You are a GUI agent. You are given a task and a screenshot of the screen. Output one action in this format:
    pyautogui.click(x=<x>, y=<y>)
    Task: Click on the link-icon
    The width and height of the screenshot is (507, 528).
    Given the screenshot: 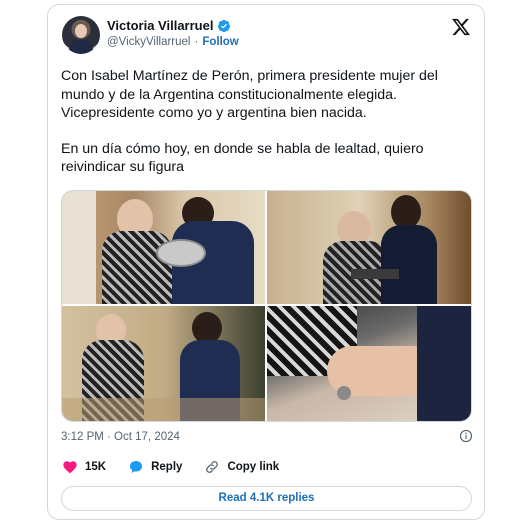 What is the action you would take?
    pyautogui.click(x=212, y=467)
    